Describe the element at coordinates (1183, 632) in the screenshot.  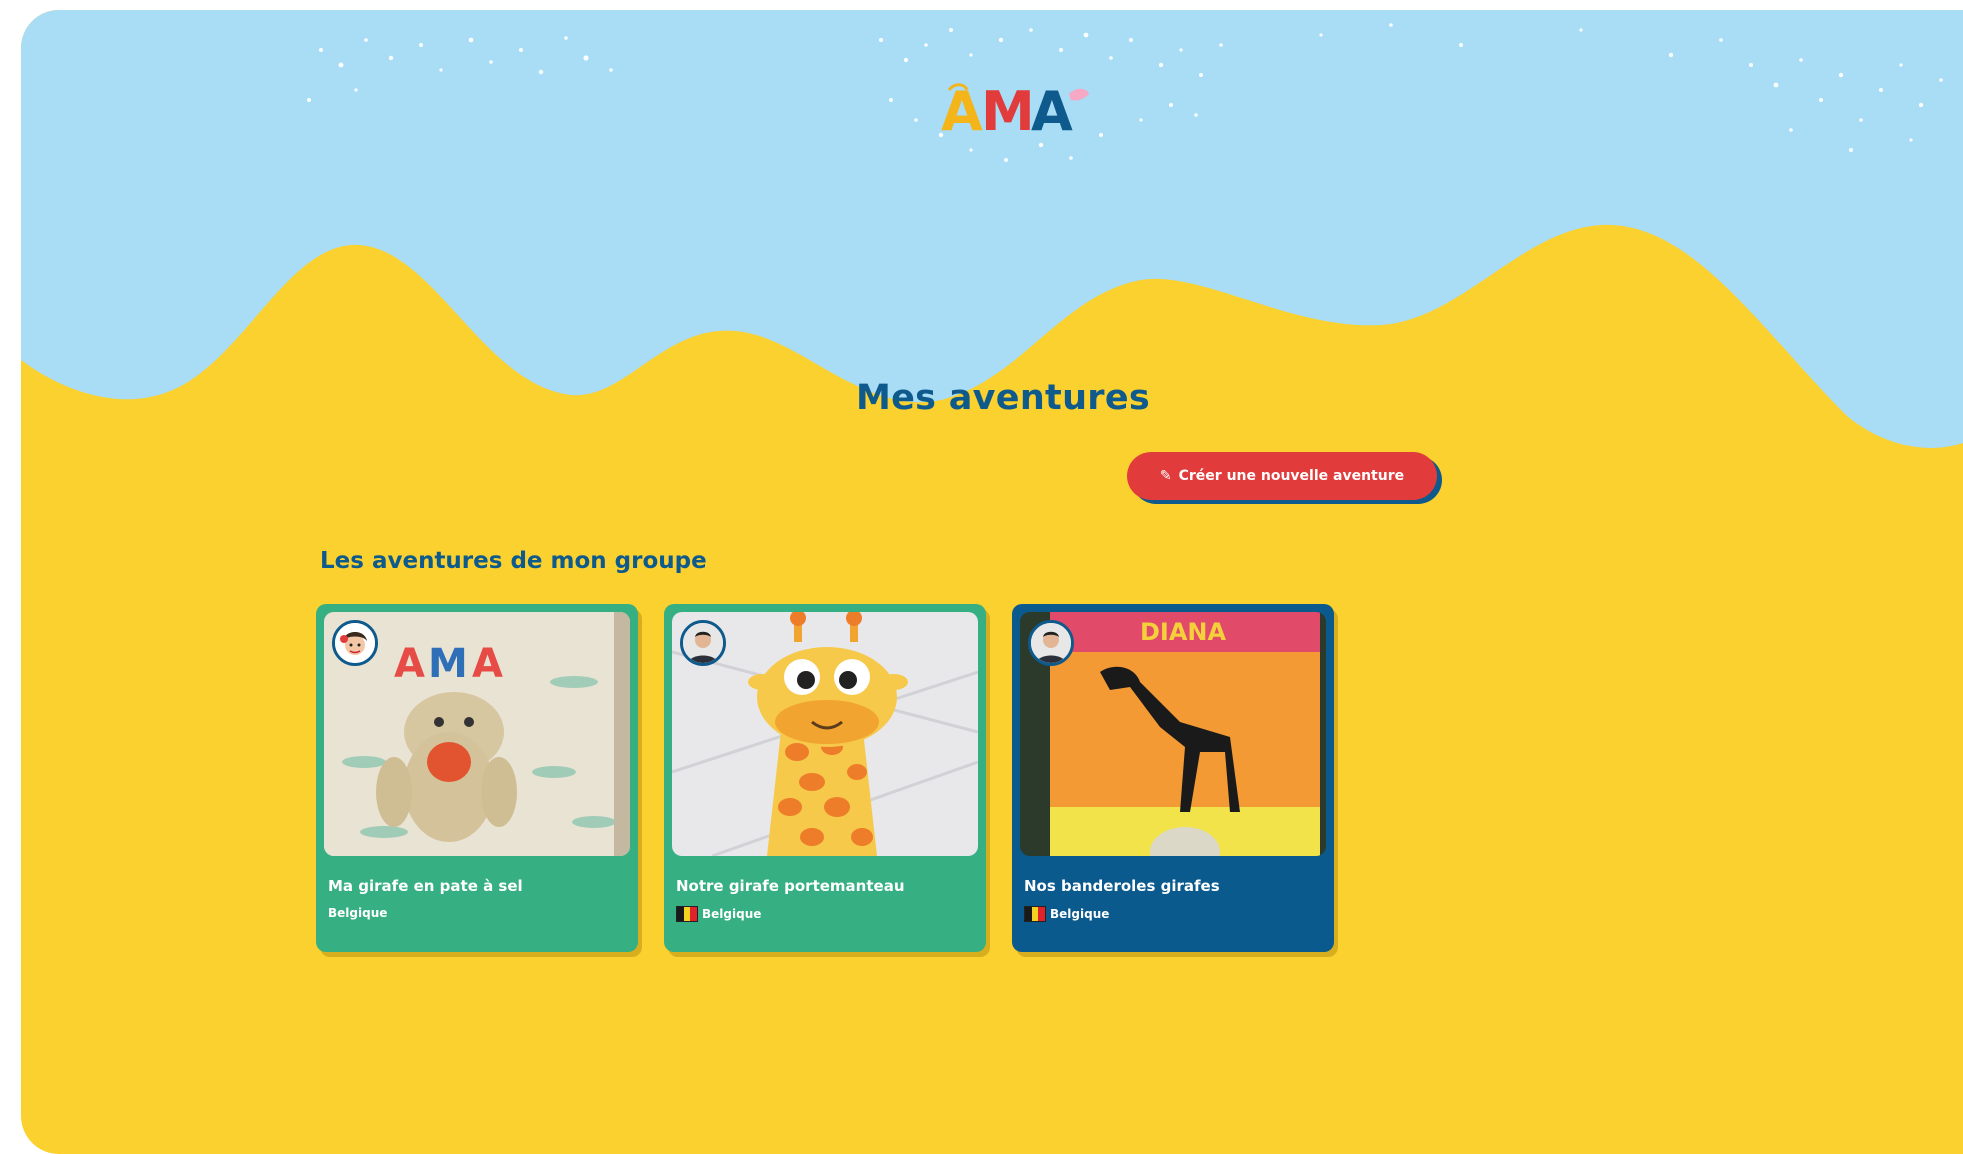
I see `svg-text: DIANA` at that location.